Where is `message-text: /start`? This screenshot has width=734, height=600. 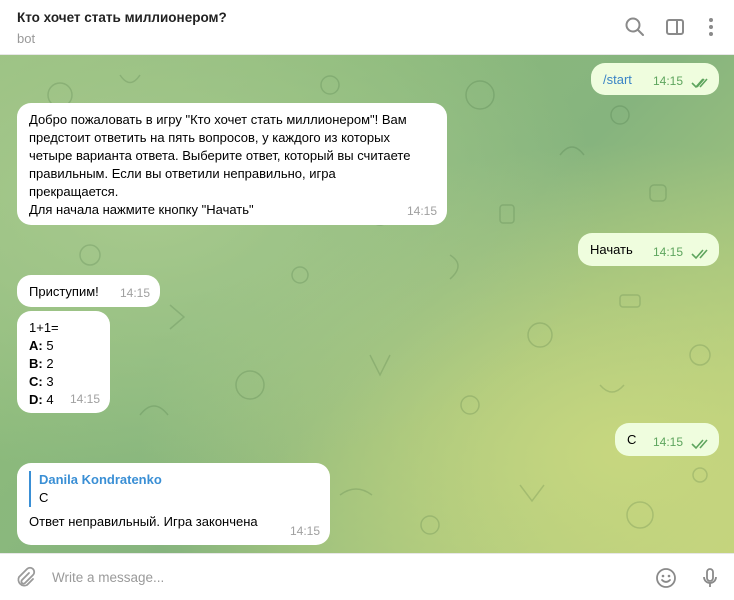
message-text: /start is located at coordinates (617, 79).